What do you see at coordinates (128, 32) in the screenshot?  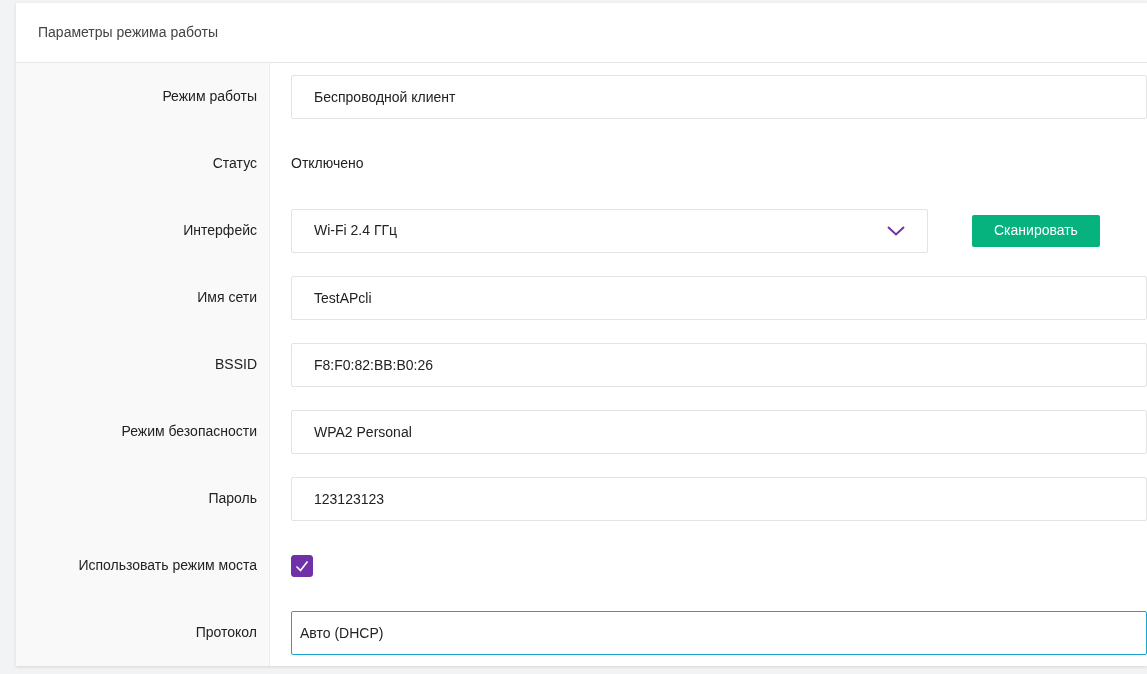 I see `panel-title: Параметры режима работы` at bounding box center [128, 32].